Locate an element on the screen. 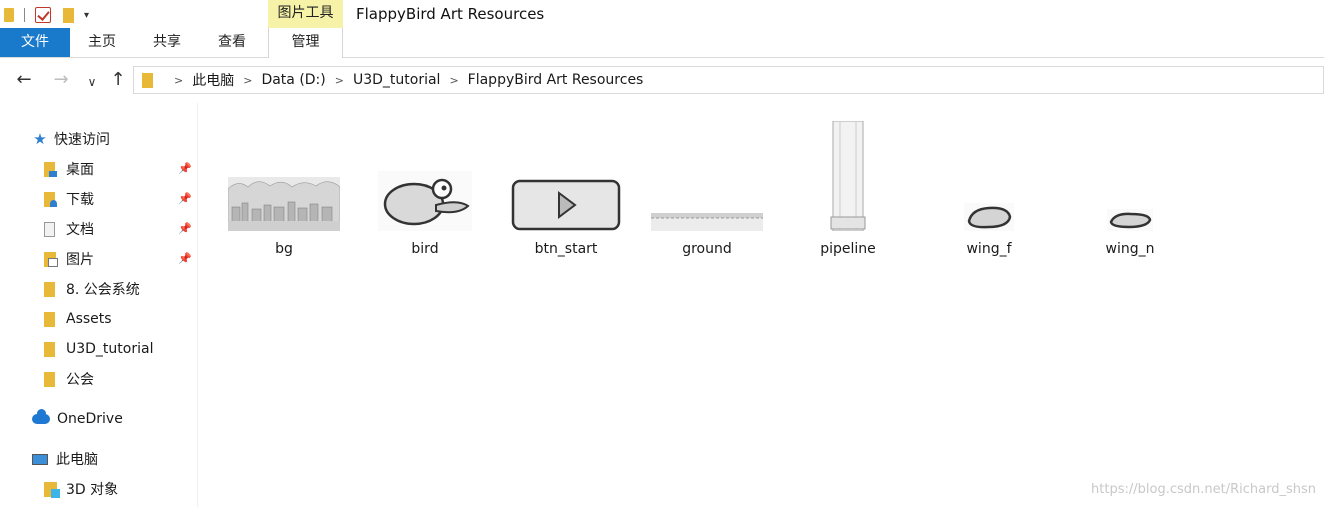  pictures-folder-icon is located at coordinates (51, 259).